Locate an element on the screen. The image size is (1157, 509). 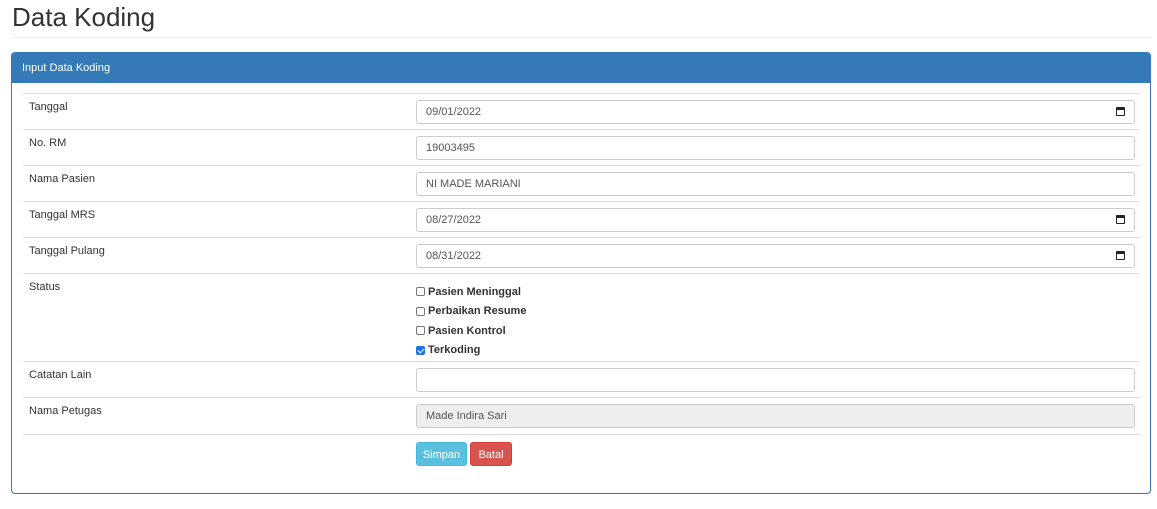
panel-heading: Input Data Koding is located at coordinates (581, 68).